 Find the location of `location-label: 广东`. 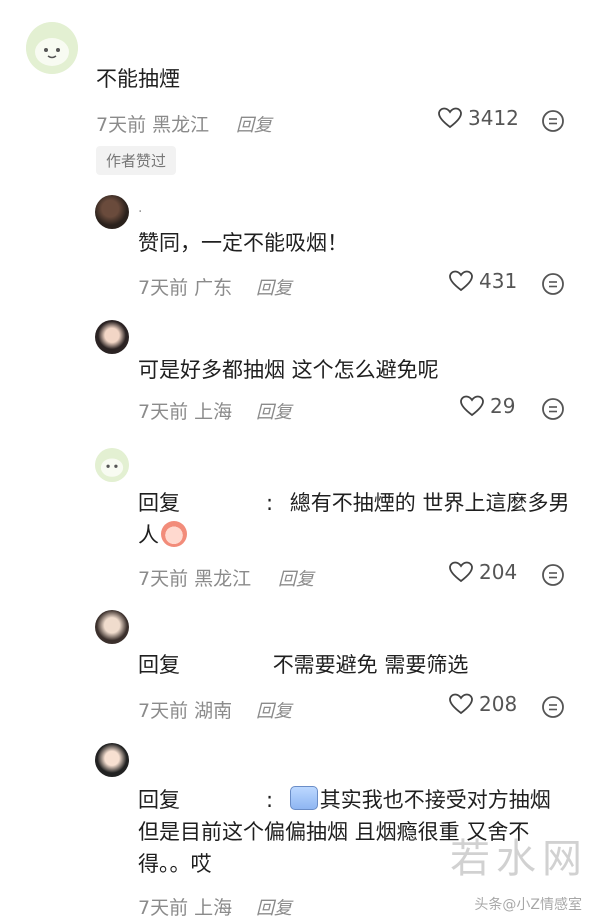

location-label: 广东 is located at coordinates (213, 288).